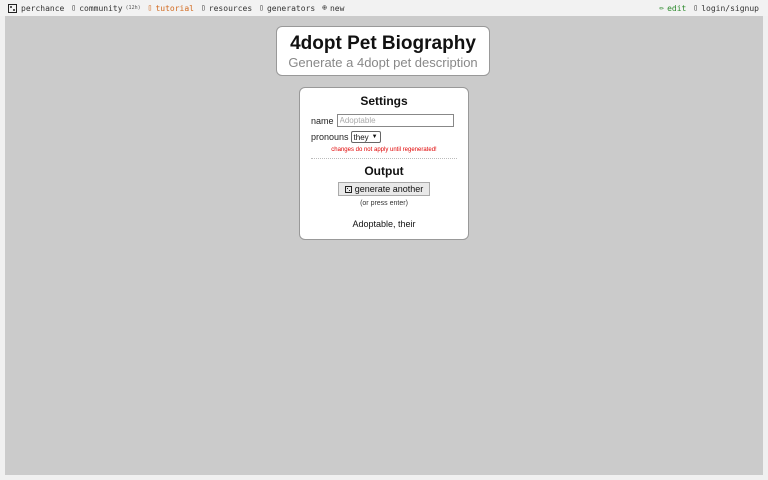 This screenshot has height=480, width=768. Describe the element at coordinates (384, 171) in the screenshot. I see `output-heading: Output` at that location.